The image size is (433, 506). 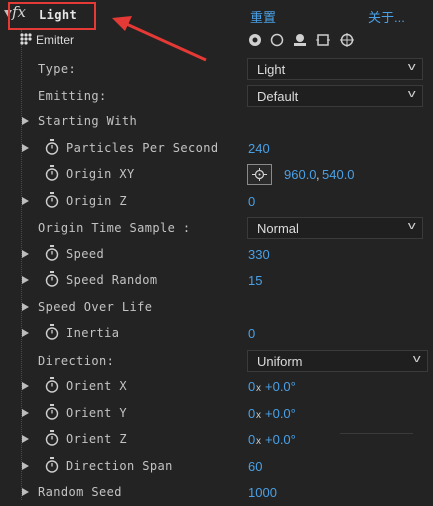 What do you see at coordinates (95, 307) in the screenshot?
I see `speed-over-life-label: Speed Over Life` at bounding box center [95, 307].